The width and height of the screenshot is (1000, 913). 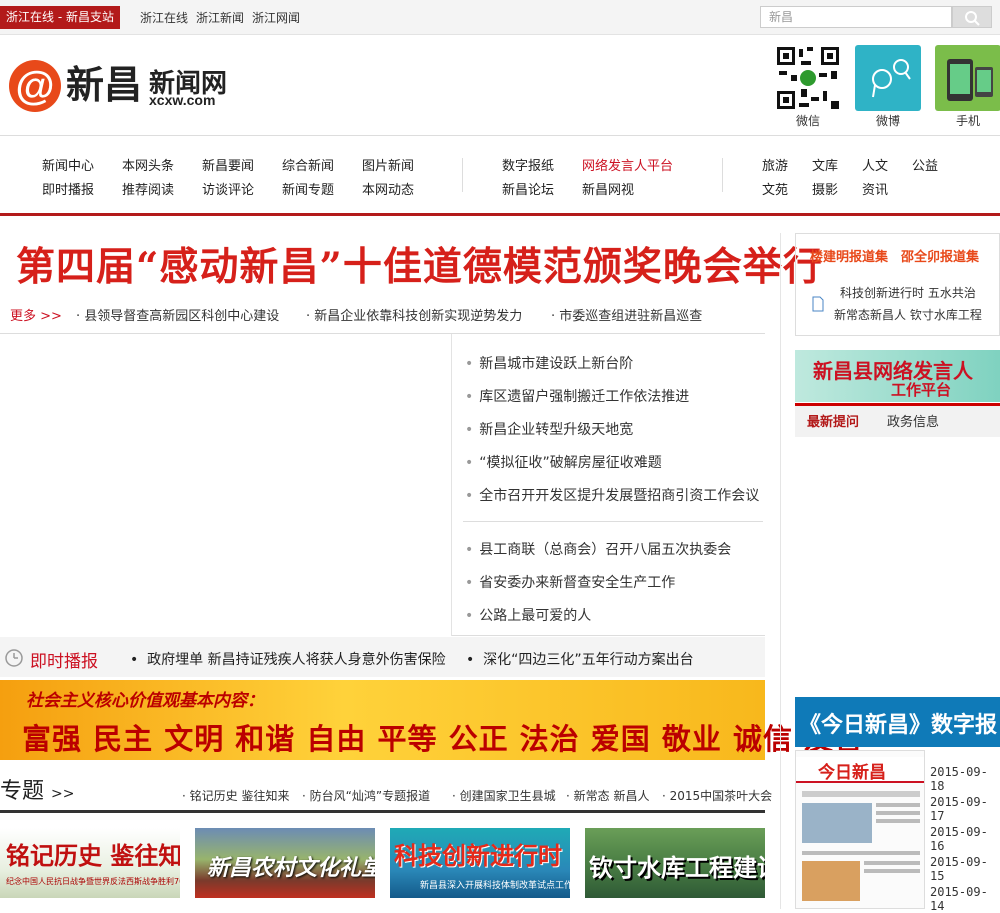 I want to click on photo-slideshow, so click(x=226, y=485).